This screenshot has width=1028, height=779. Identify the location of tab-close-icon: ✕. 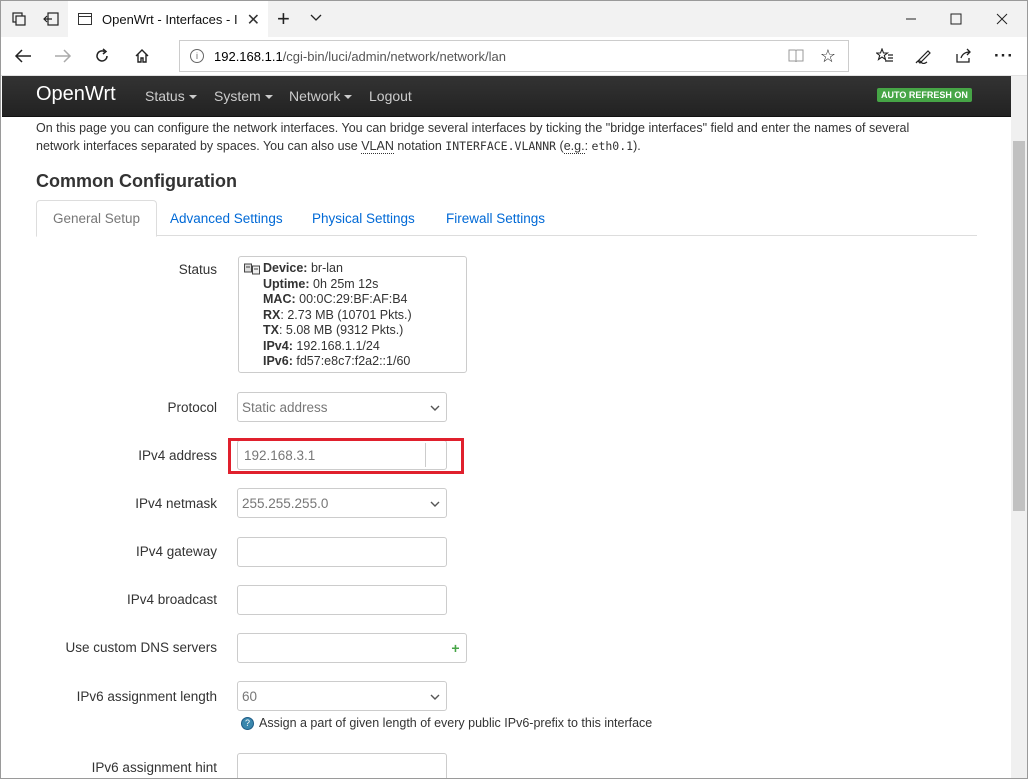
(253, 20).